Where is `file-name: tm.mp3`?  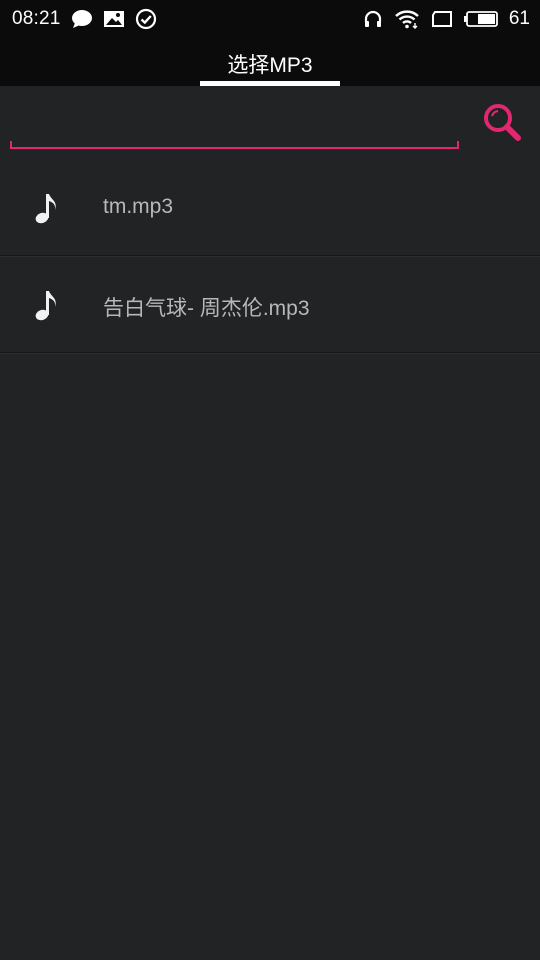
file-name: tm.mp3 is located at coordinates (138, 206).